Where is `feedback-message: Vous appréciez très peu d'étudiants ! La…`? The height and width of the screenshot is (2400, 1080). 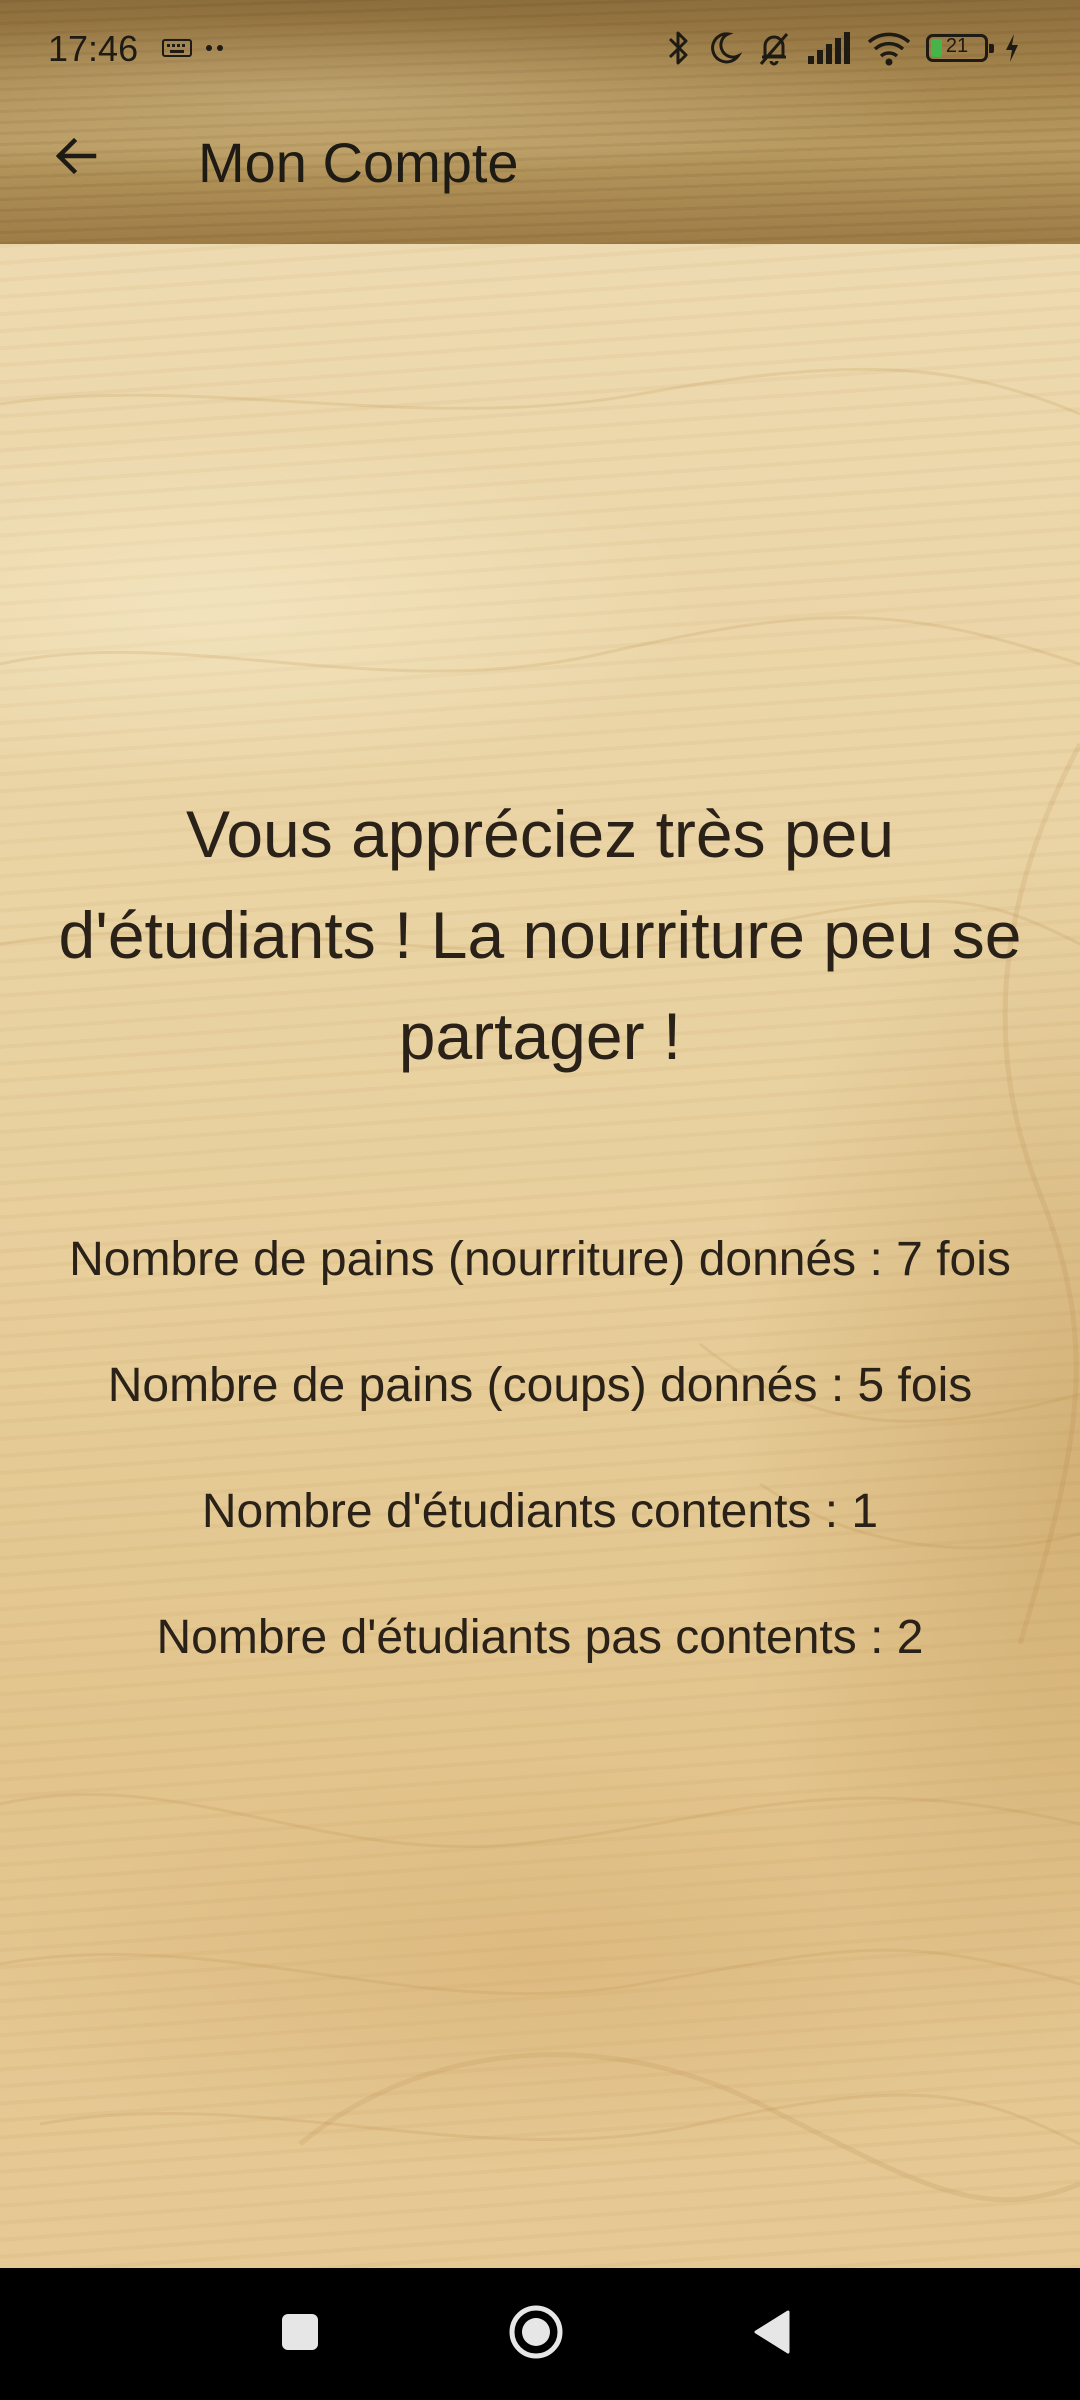
feedback-message: Vous appréciez très peu d'étudiants ! La… is located at coordinates (540, 935).